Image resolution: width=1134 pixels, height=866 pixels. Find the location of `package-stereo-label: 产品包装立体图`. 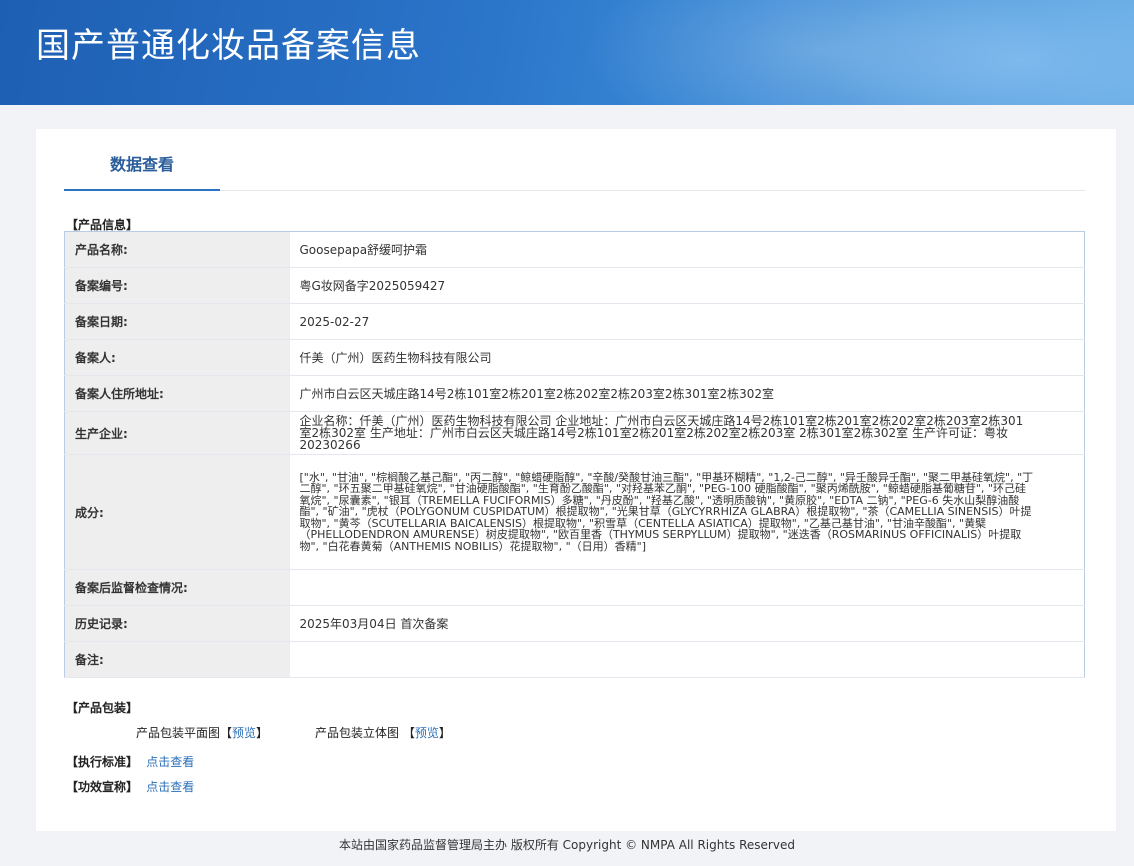

package-stereo-label: 产品包装立体图 is located at coordinates (357, 733).